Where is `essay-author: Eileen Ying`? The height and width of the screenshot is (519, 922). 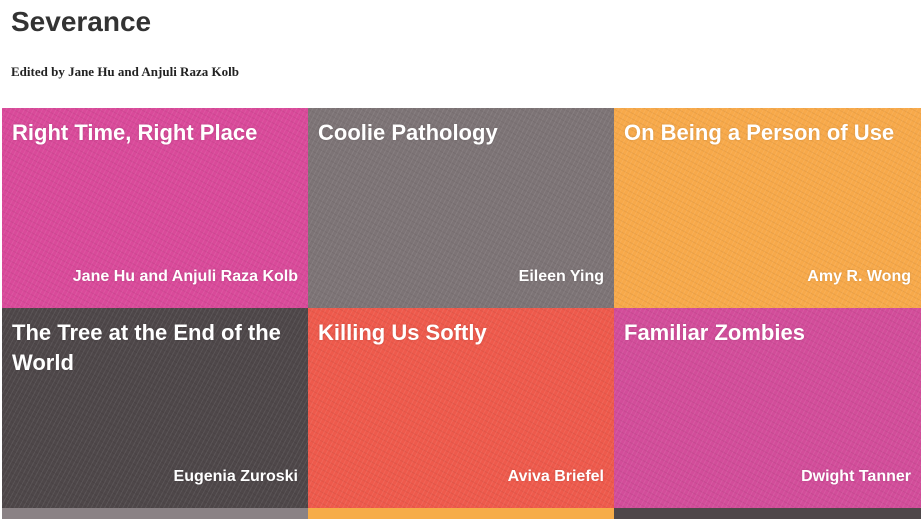
essay-author: Eileen Ying is located at coordinates (561, 276).